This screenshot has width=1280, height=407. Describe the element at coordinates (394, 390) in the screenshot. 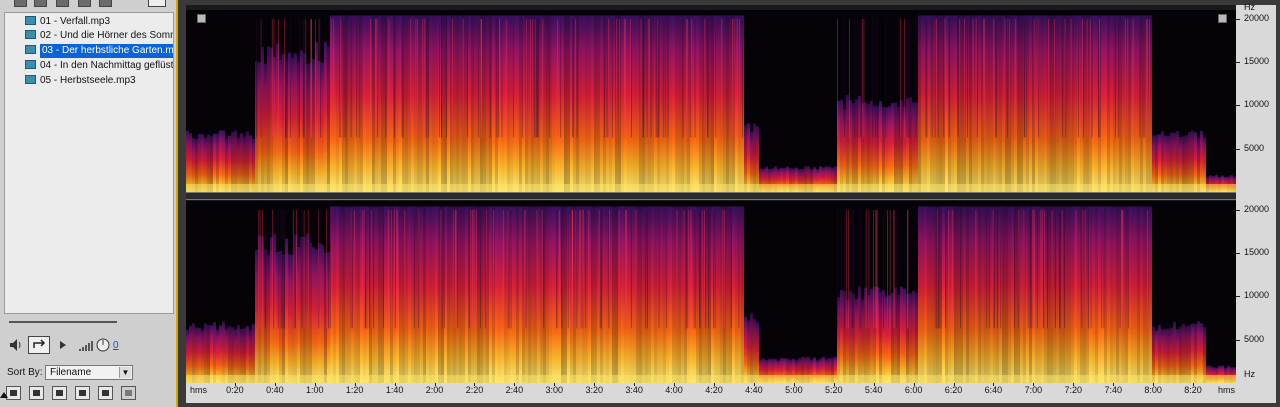

I see `time-label: 1:40` at that location.